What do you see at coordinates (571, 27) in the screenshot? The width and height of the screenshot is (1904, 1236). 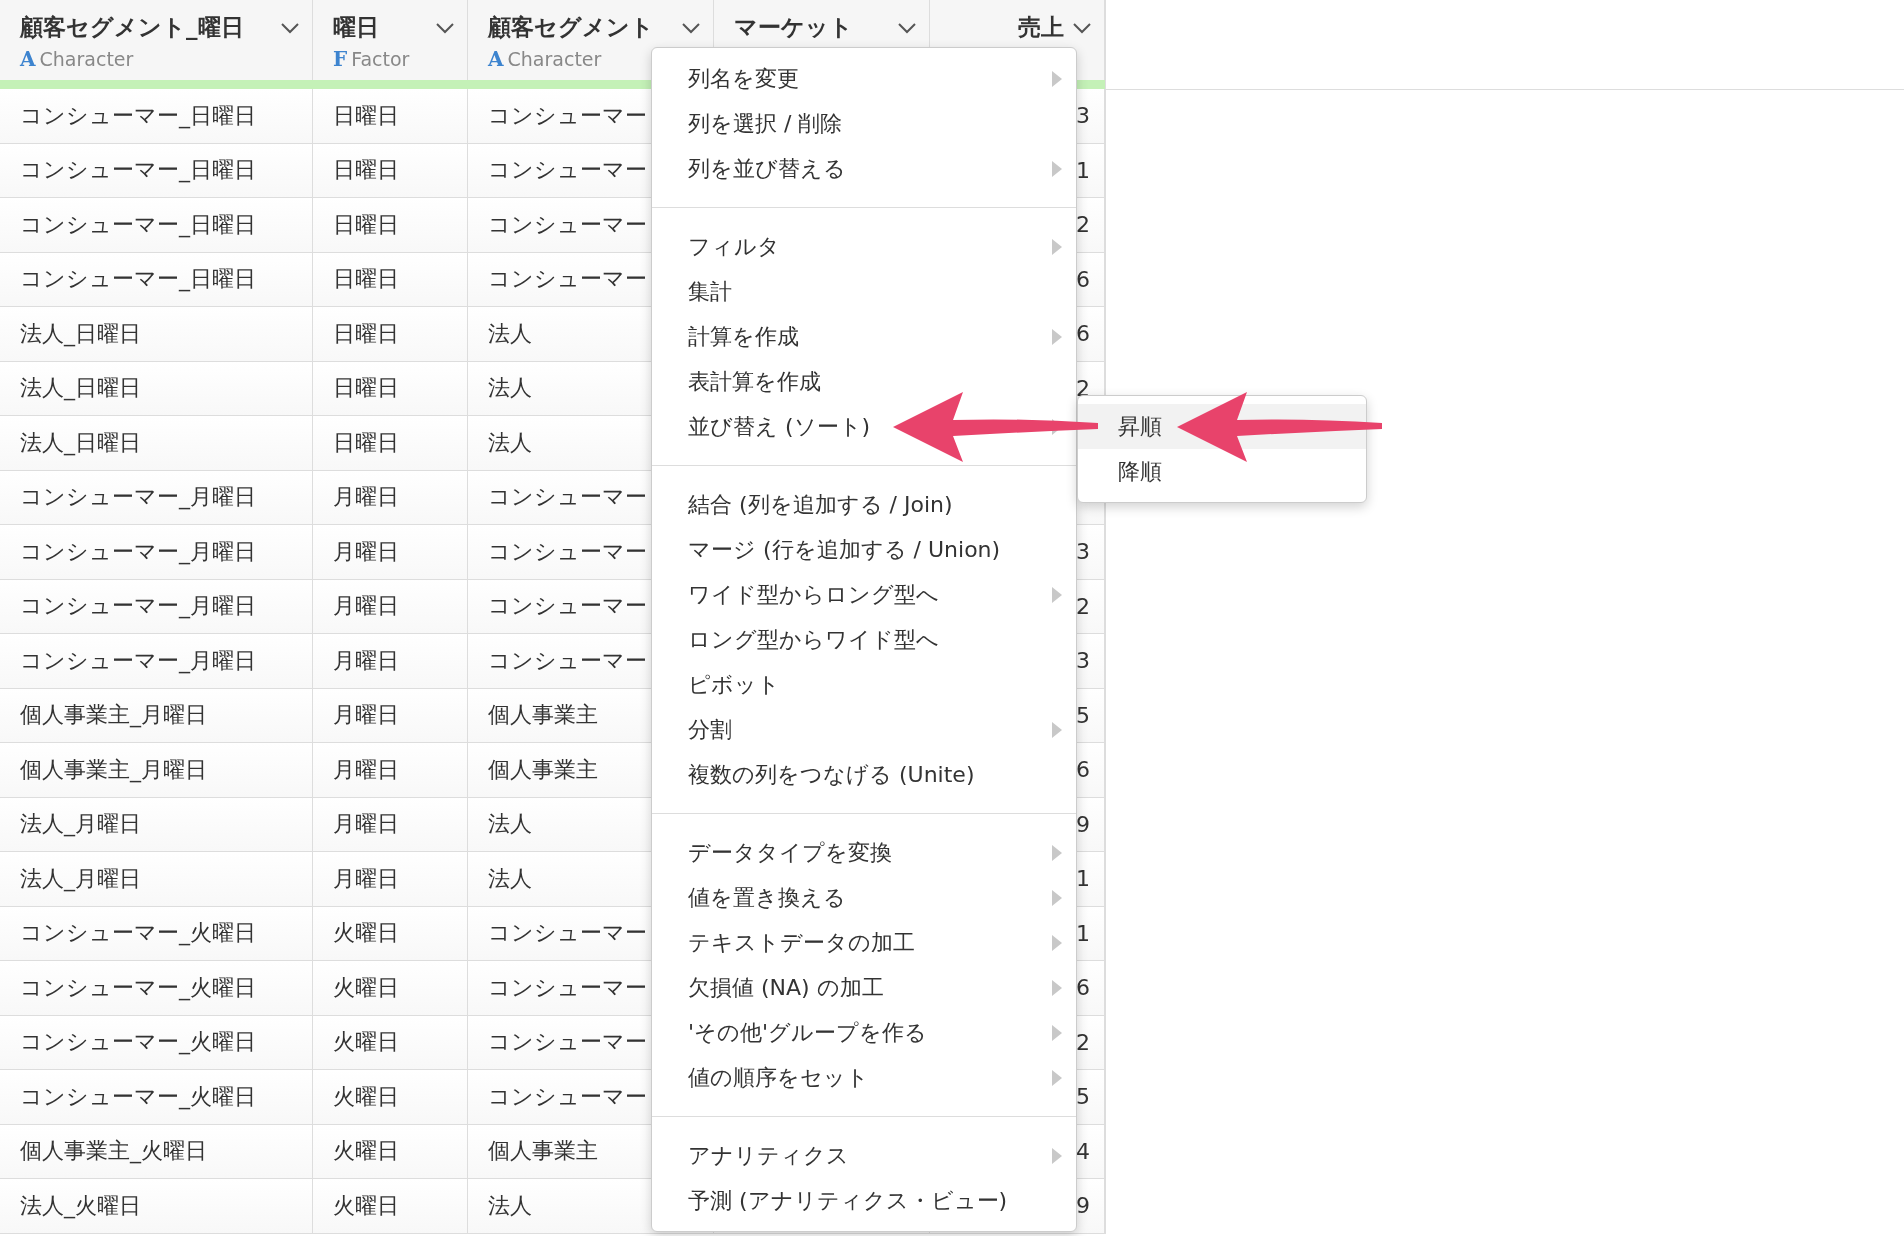 I see `column-title: 顧客セグメント` at bounding box center [571, 27].